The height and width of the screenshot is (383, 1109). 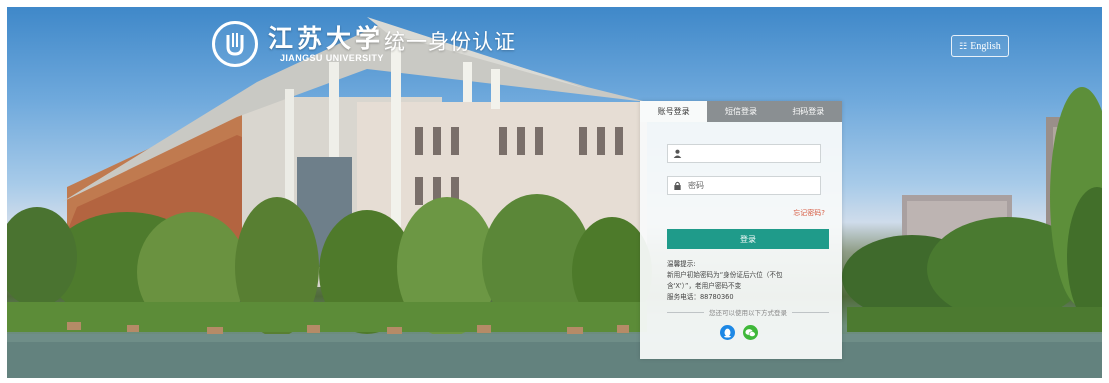 I want to click on tab-qr-login: 扫码登录, so click(x=808, y=111).